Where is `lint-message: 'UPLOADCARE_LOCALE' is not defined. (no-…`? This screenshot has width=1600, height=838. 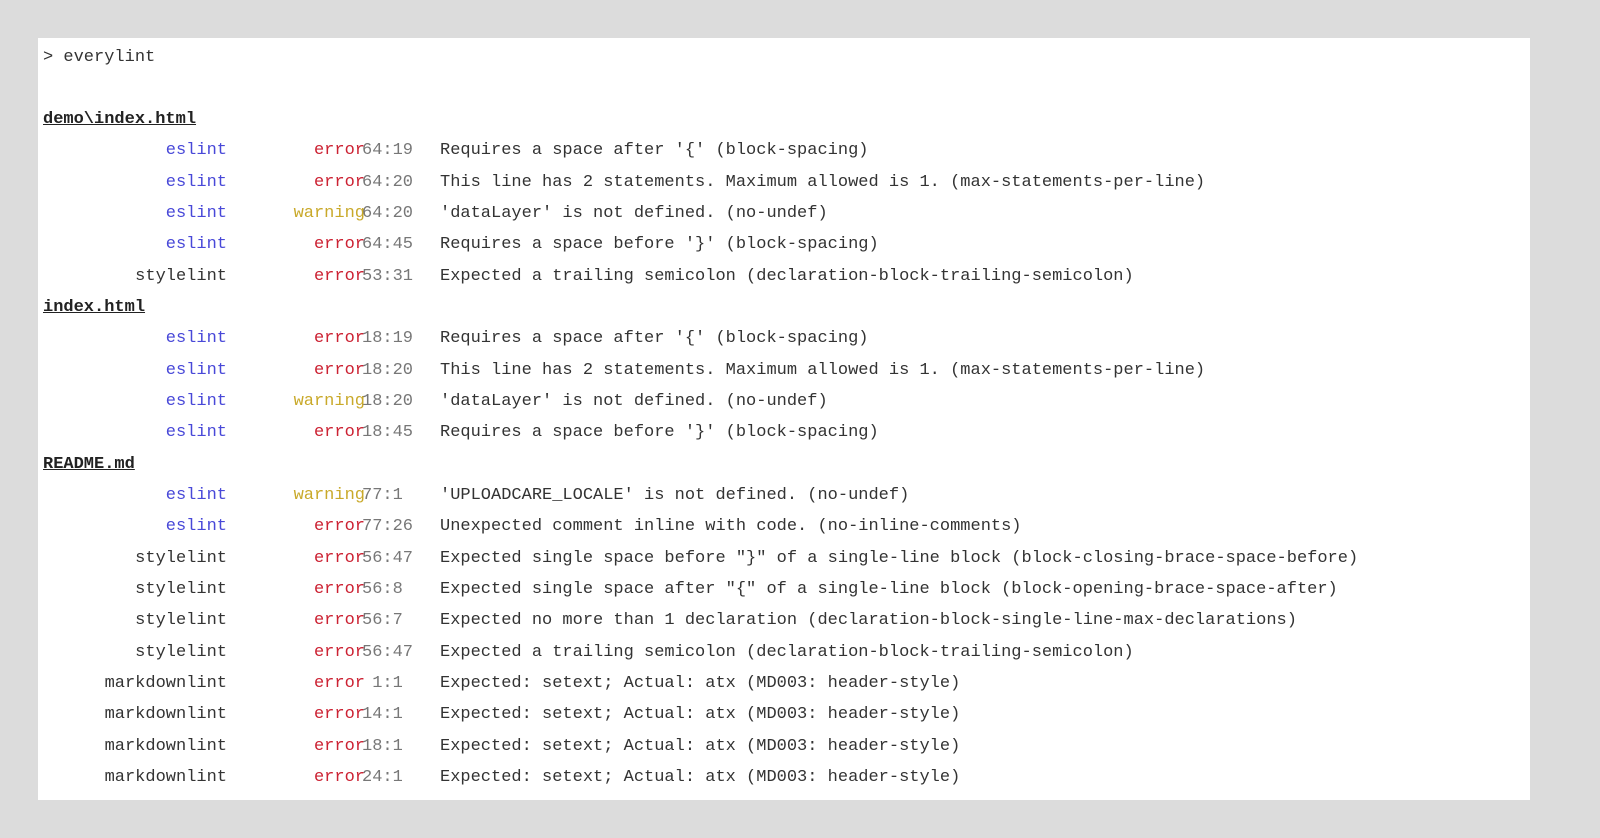 lint-message: 'UPLOADCARE_LOCALE' is not defined. (no-… is located at coordinates (675, 495).